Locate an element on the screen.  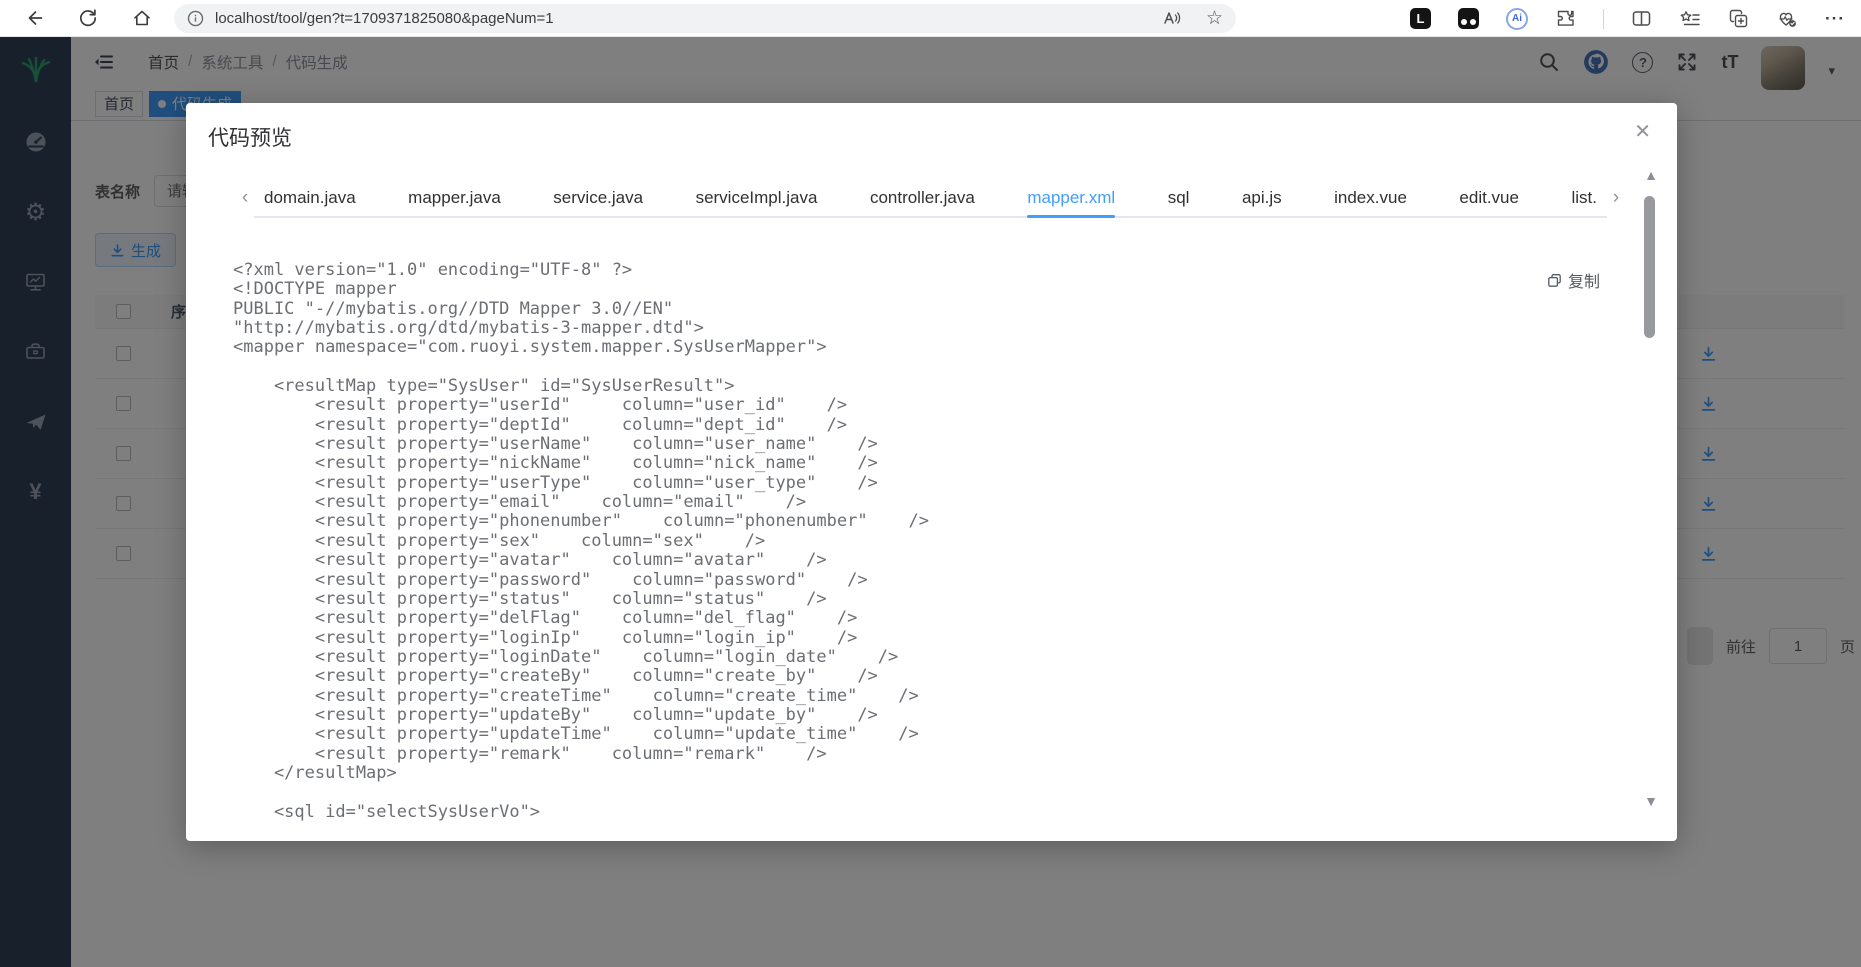
code-tab: domain.java is located at coordinates (310, 197).